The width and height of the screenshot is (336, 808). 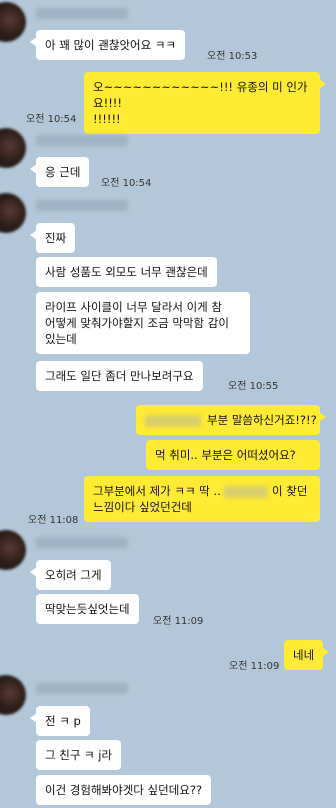 I want to click on message-bubble: 딱맞는듯싶엇는데, so click(x=87, y=609).